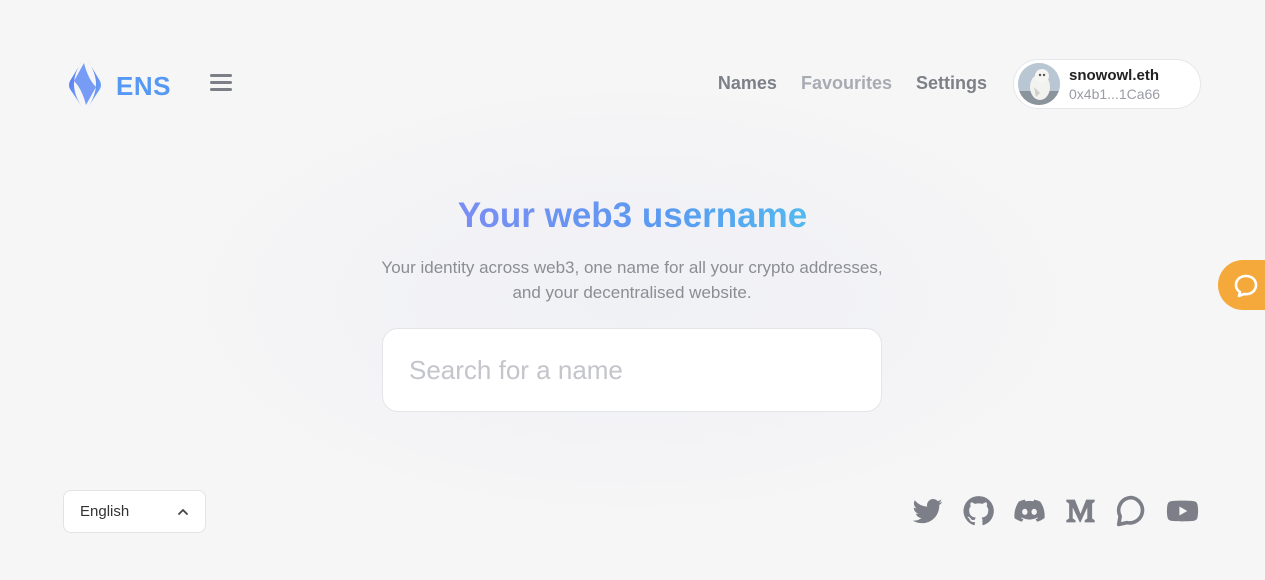 The height and width of the screenshot is (580, 1265). Describe the element at coordinates (1080, 511) in the screenshot. I see `medium-icon` at that location.